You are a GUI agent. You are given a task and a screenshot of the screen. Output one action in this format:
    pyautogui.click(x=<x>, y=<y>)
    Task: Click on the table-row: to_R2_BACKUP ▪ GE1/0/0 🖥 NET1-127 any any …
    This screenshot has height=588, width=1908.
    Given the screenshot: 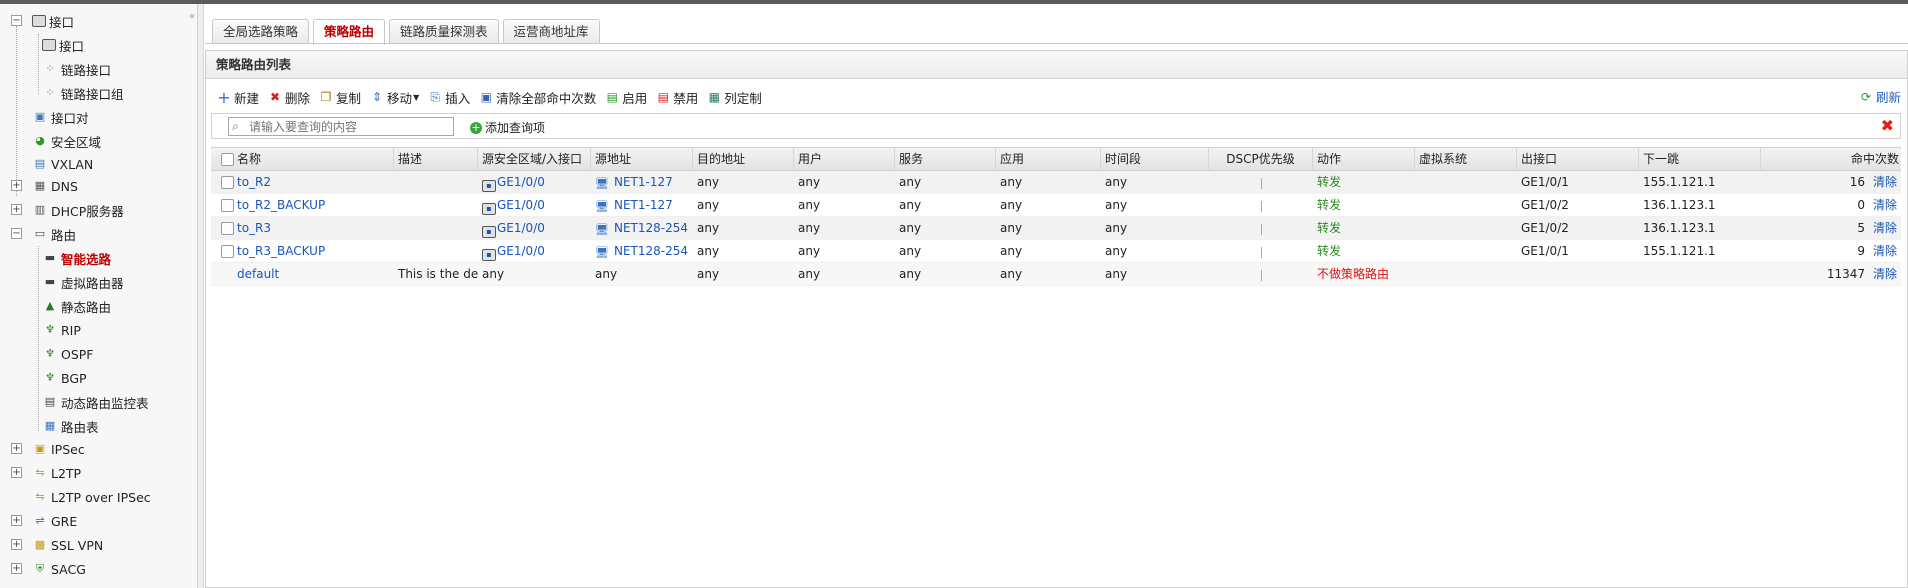 What is the action you would take?
    pyautogui.click(x=1056, y=205)
    